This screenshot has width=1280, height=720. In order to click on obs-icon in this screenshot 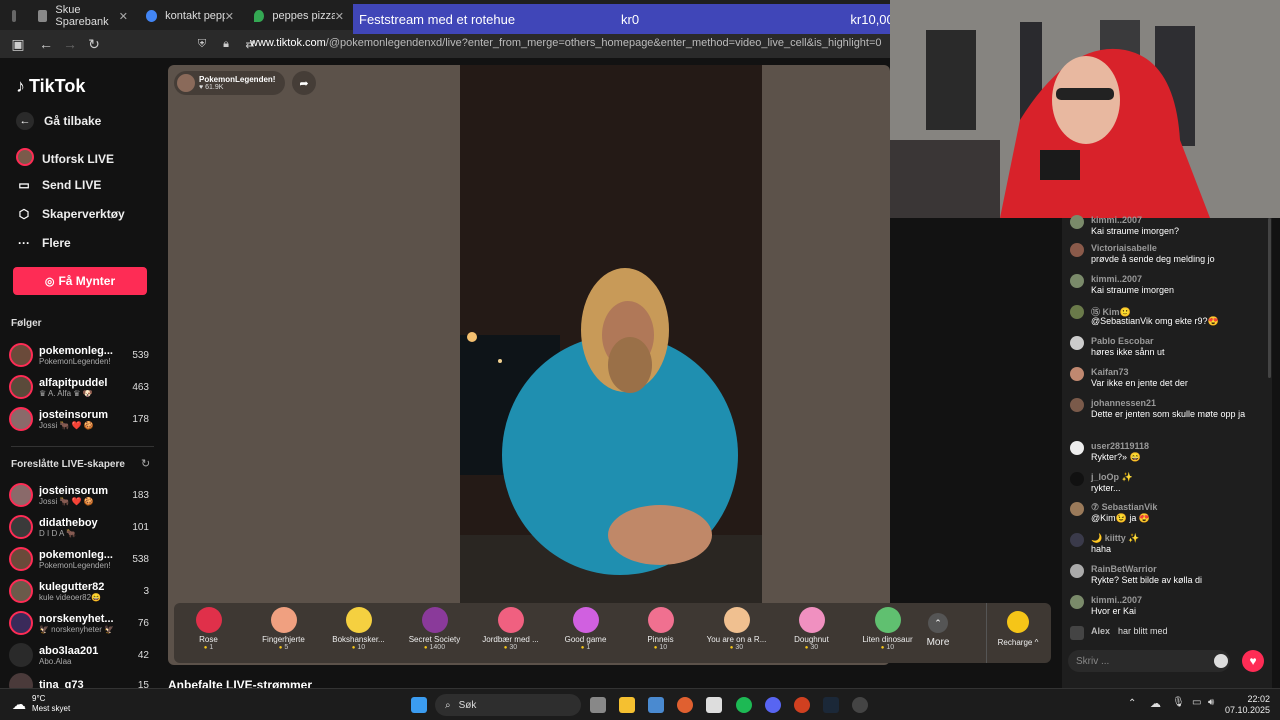, I will do `click(860, 705)`.